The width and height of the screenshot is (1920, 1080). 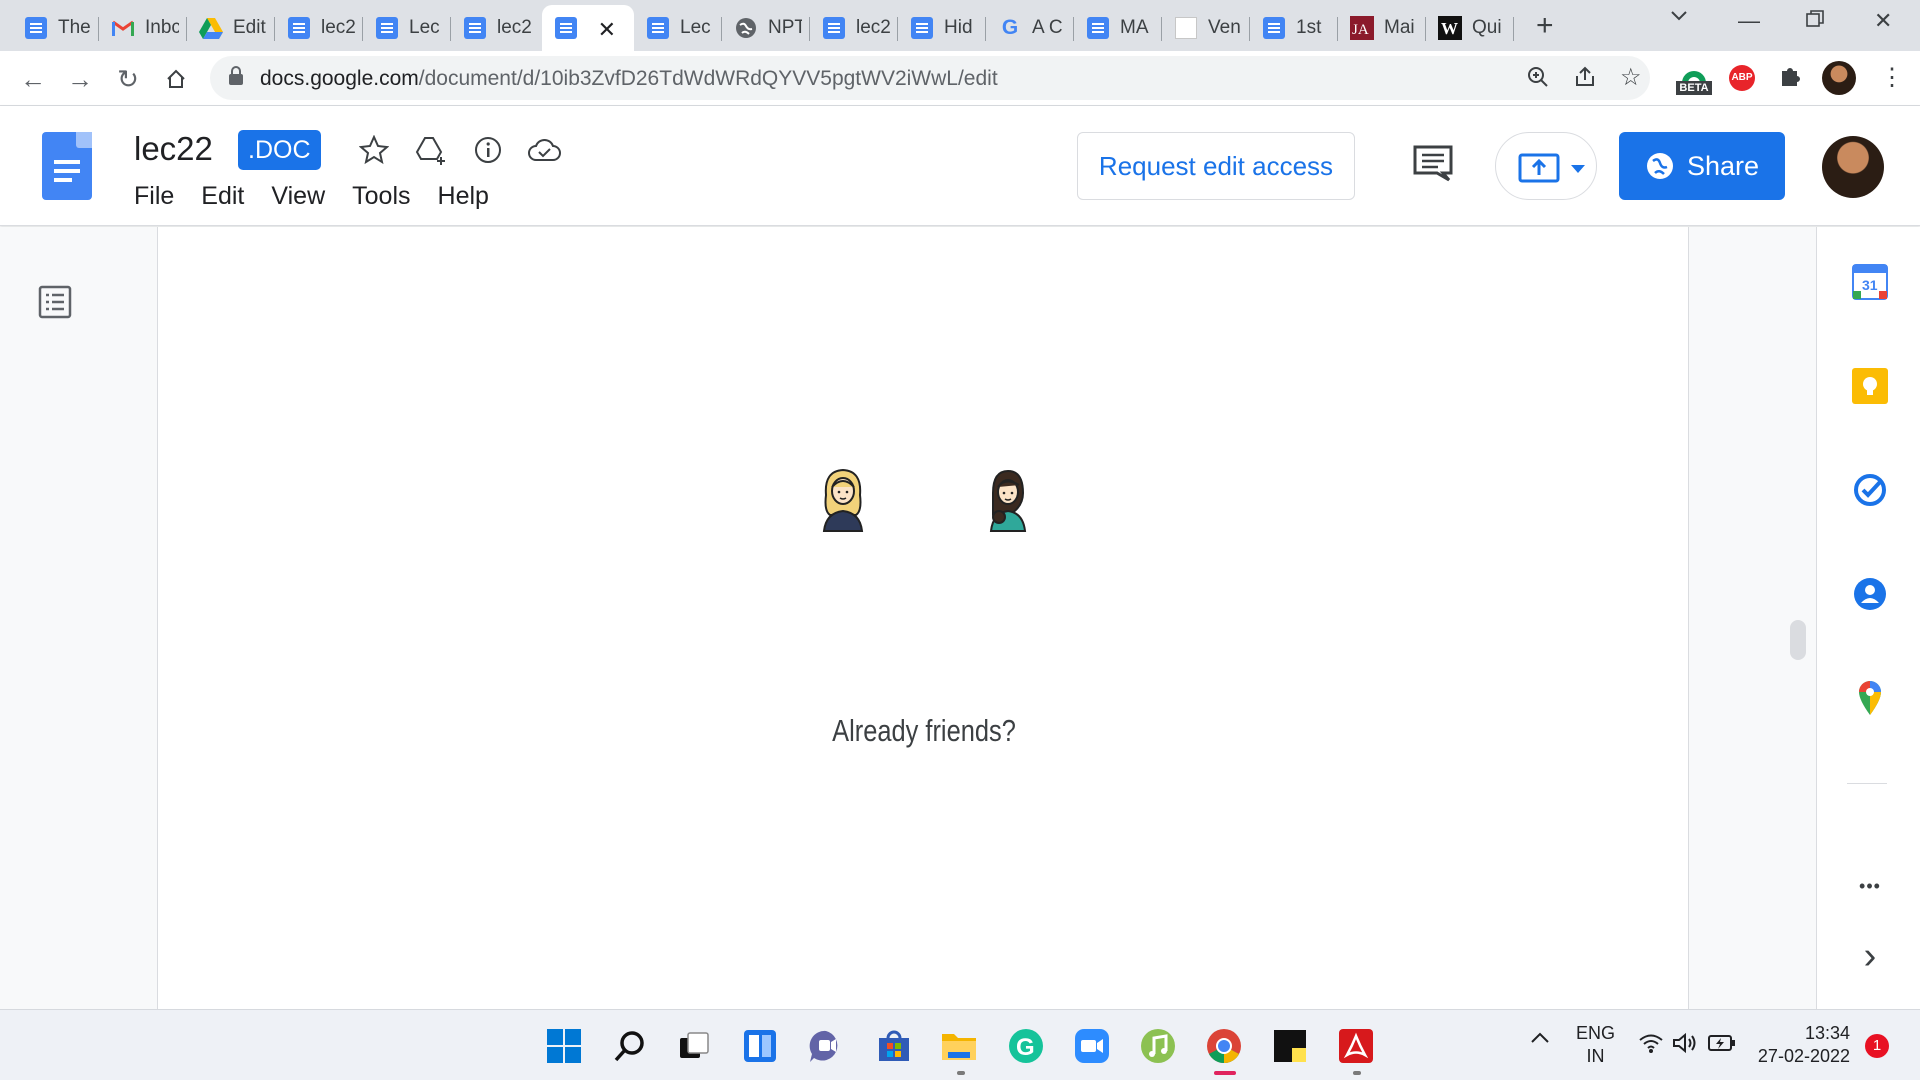 I want to click on reload-button: ↻, so click(x=128, y=79).